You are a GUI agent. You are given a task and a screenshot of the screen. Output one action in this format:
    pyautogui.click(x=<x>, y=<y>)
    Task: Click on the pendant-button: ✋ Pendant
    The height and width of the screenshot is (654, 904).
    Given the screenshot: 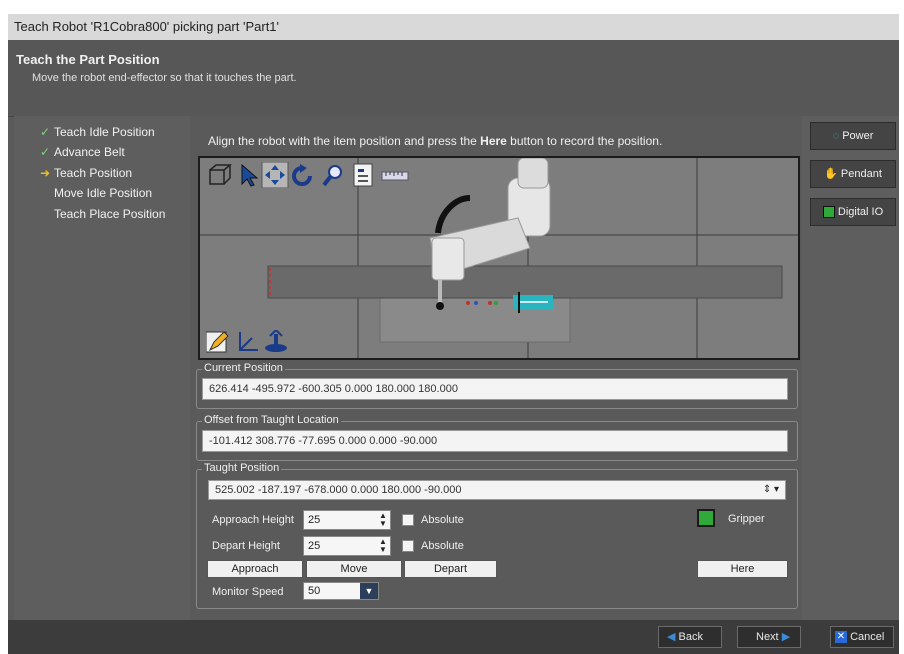 What is the action you would take?
    pyautogui.click(x=853, y=174)
    